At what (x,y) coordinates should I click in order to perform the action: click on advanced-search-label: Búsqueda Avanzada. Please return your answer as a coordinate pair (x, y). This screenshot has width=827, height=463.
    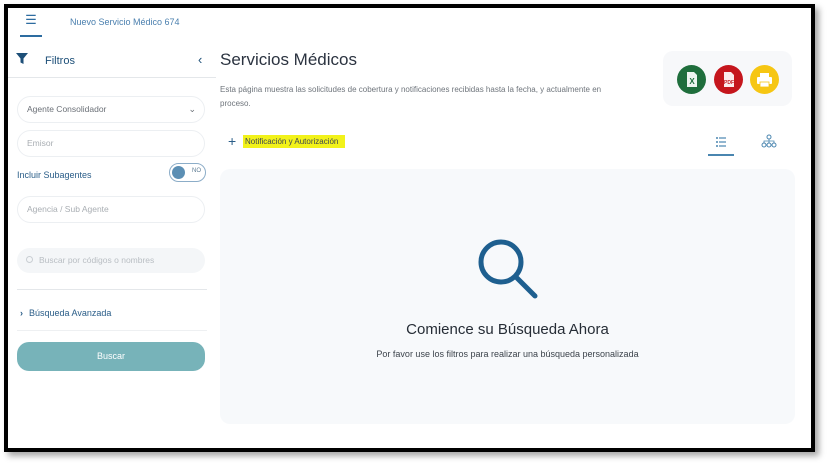
    Looking at the image, I should click on (70, 313).